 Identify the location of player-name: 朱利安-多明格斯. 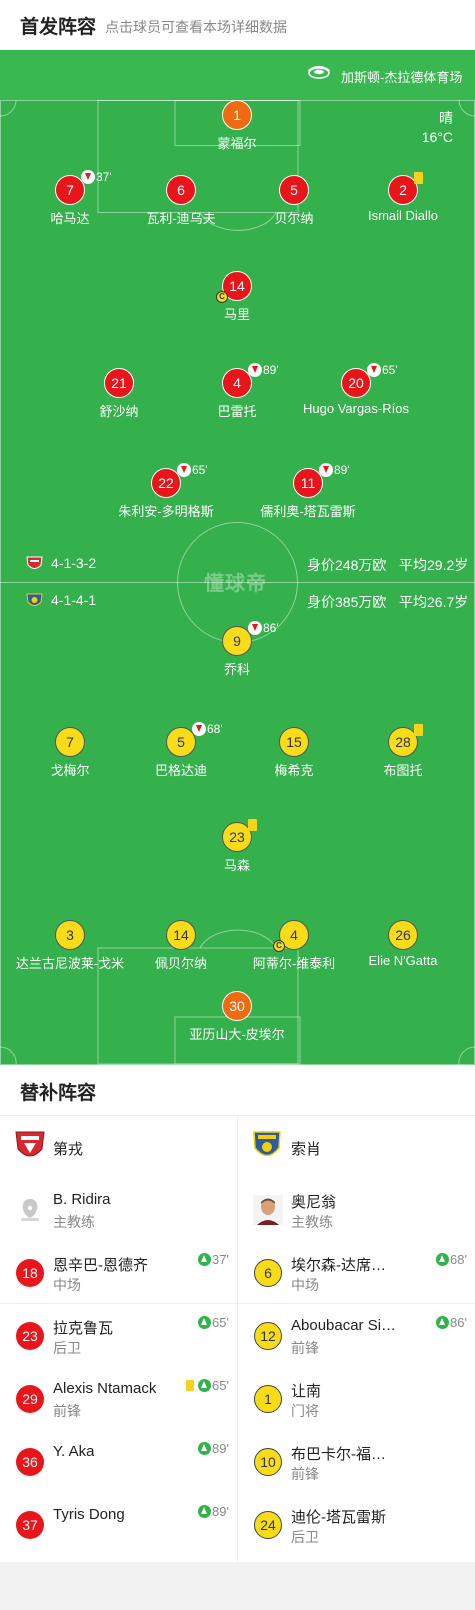
(166, 511).